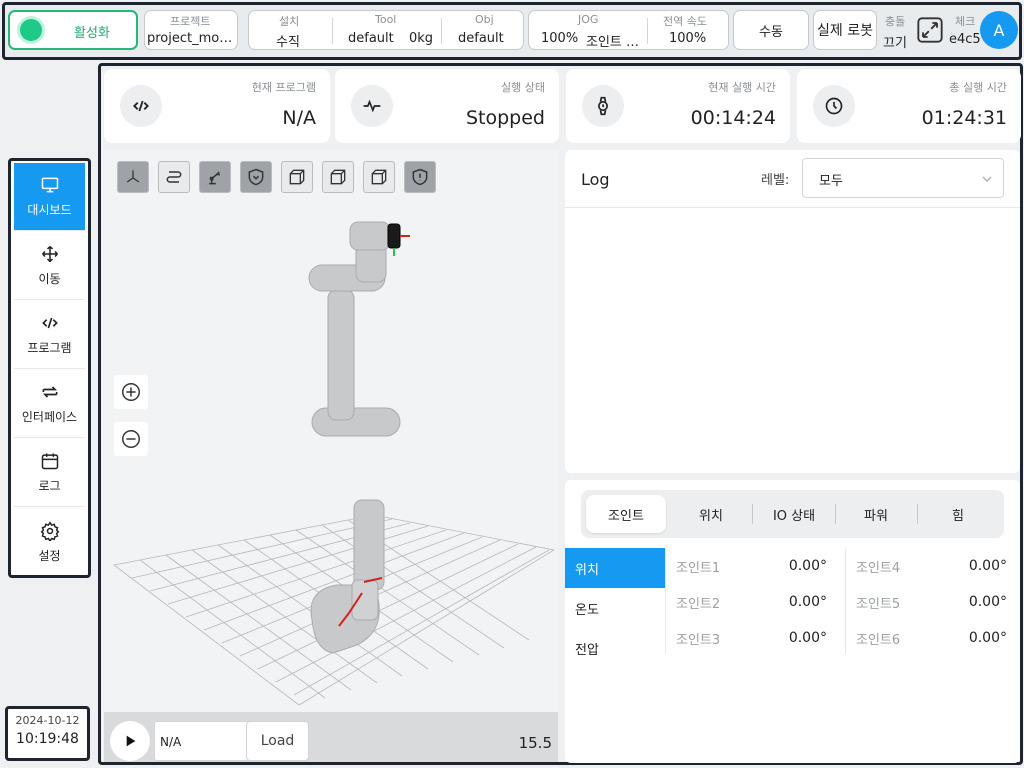 The image size is (1024, 768). I want to click on activate-button: 활성화, so click(73, 30).